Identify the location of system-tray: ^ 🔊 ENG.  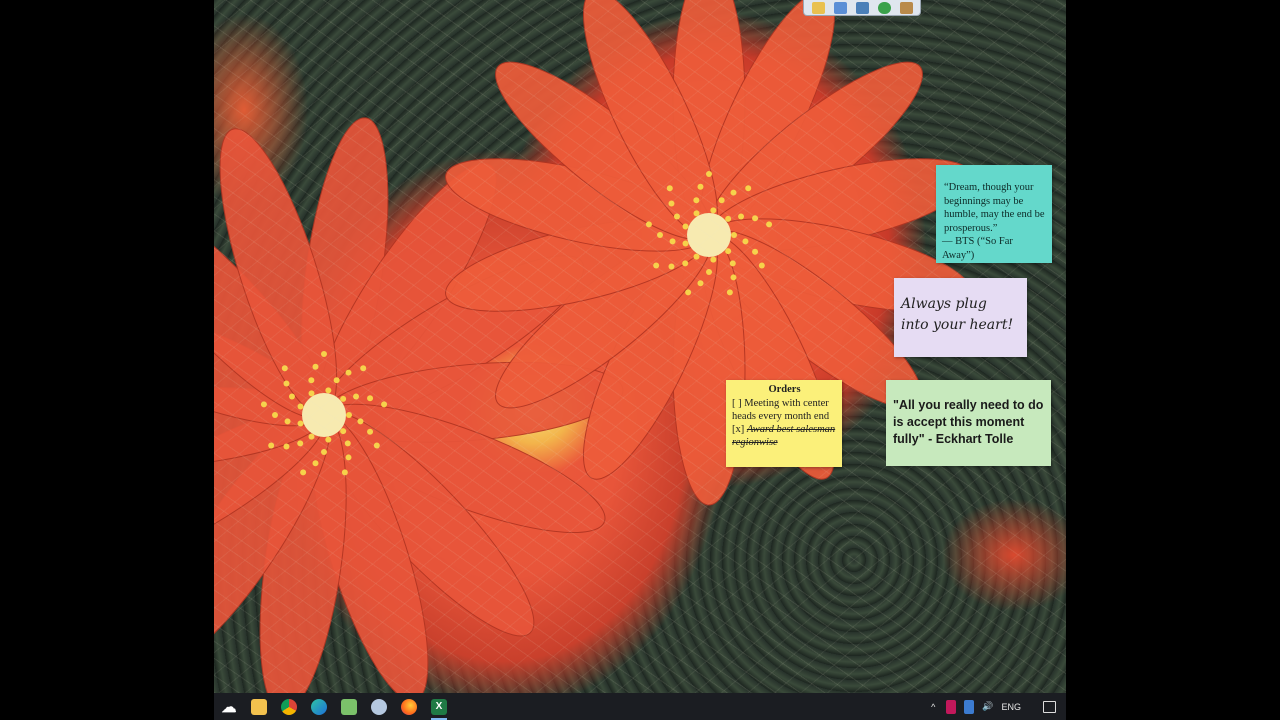
(992, 706).